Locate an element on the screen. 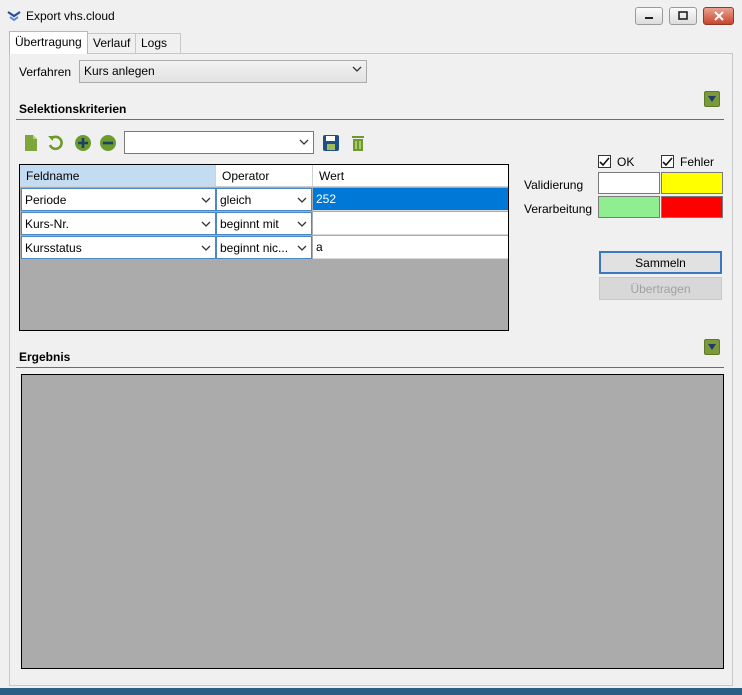 This screenshot has height=695, width=742. remove-icon is located at coordinates (108, 143).